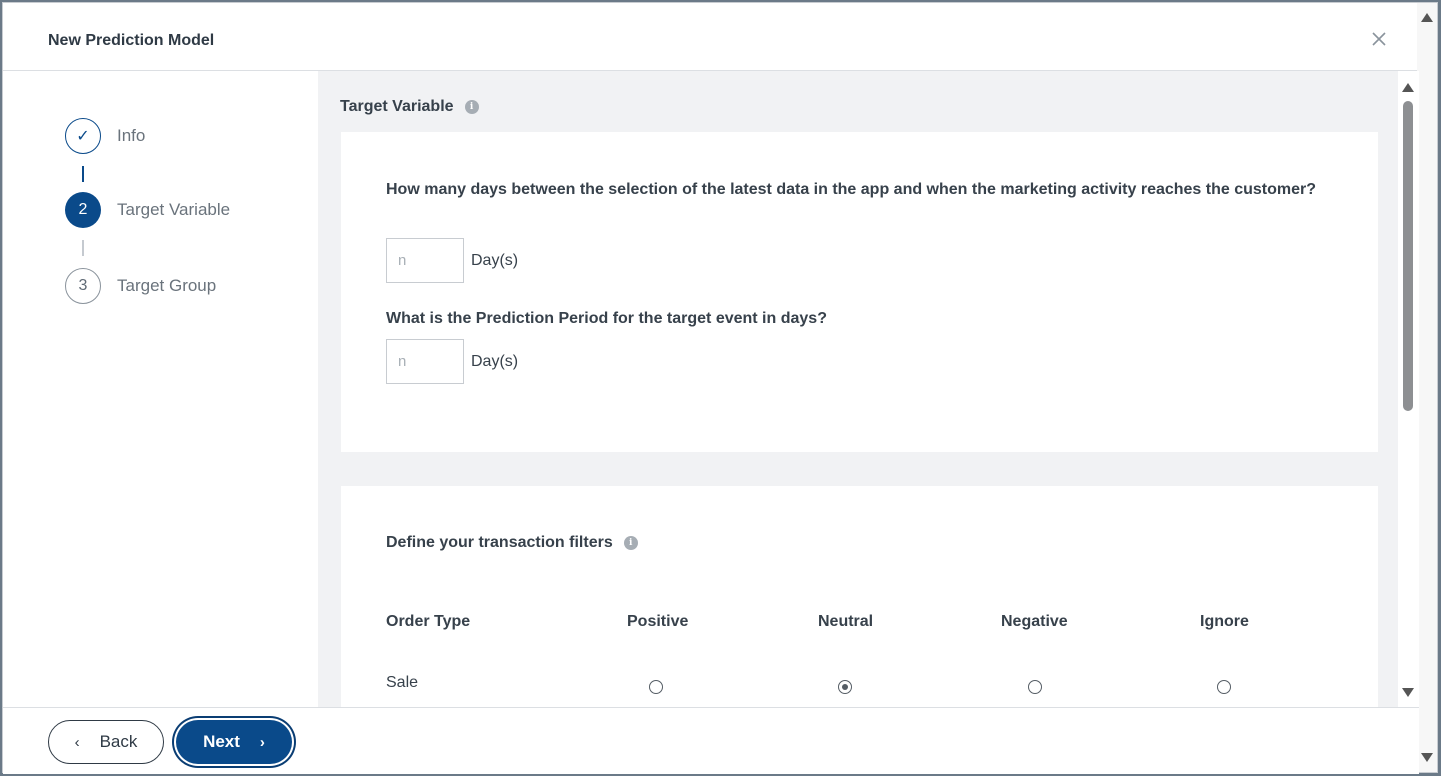 Image resolution: width=1441 pixels, height=776 pixels. What do you see at coordinates (428, 621) in the screenshot?
I see `column-header-order-type: Order Type` at bounding box center [428, 621].